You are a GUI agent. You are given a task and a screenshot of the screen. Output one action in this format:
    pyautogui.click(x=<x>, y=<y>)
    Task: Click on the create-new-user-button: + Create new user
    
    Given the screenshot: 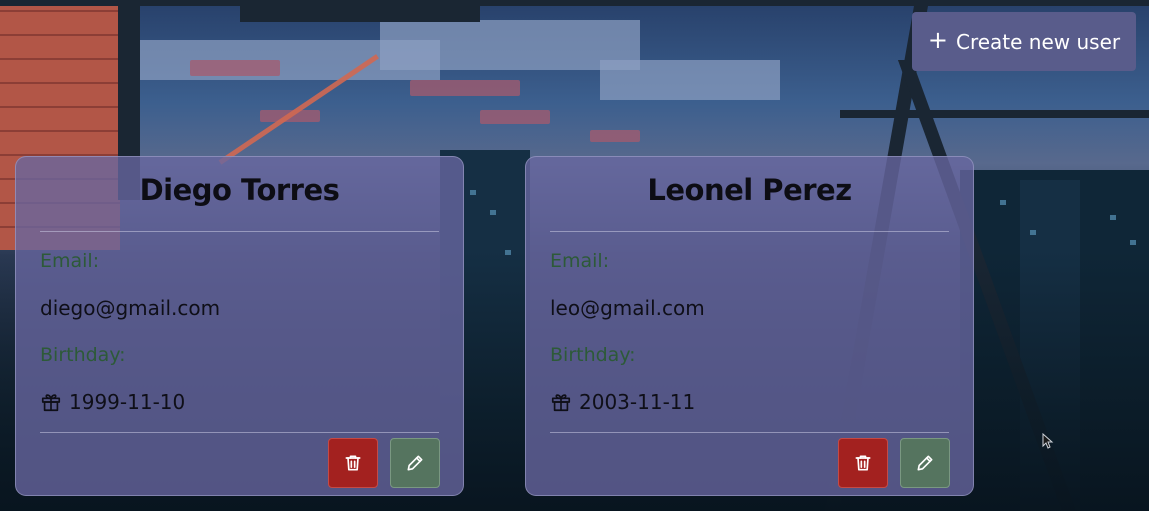 What is the action you would take?
    pyautogui.click(x=1024, y=41)
    